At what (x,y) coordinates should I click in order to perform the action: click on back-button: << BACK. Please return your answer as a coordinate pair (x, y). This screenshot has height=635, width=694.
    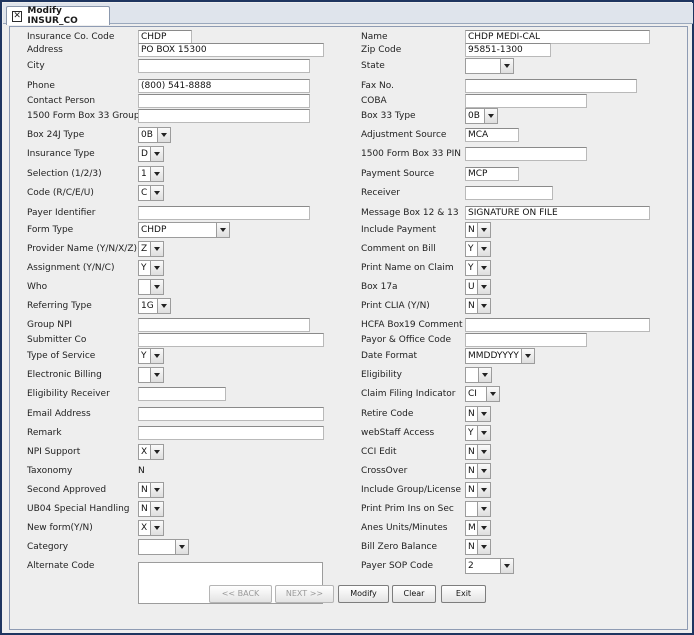
    Looking at the image, I should click on (240, 594).